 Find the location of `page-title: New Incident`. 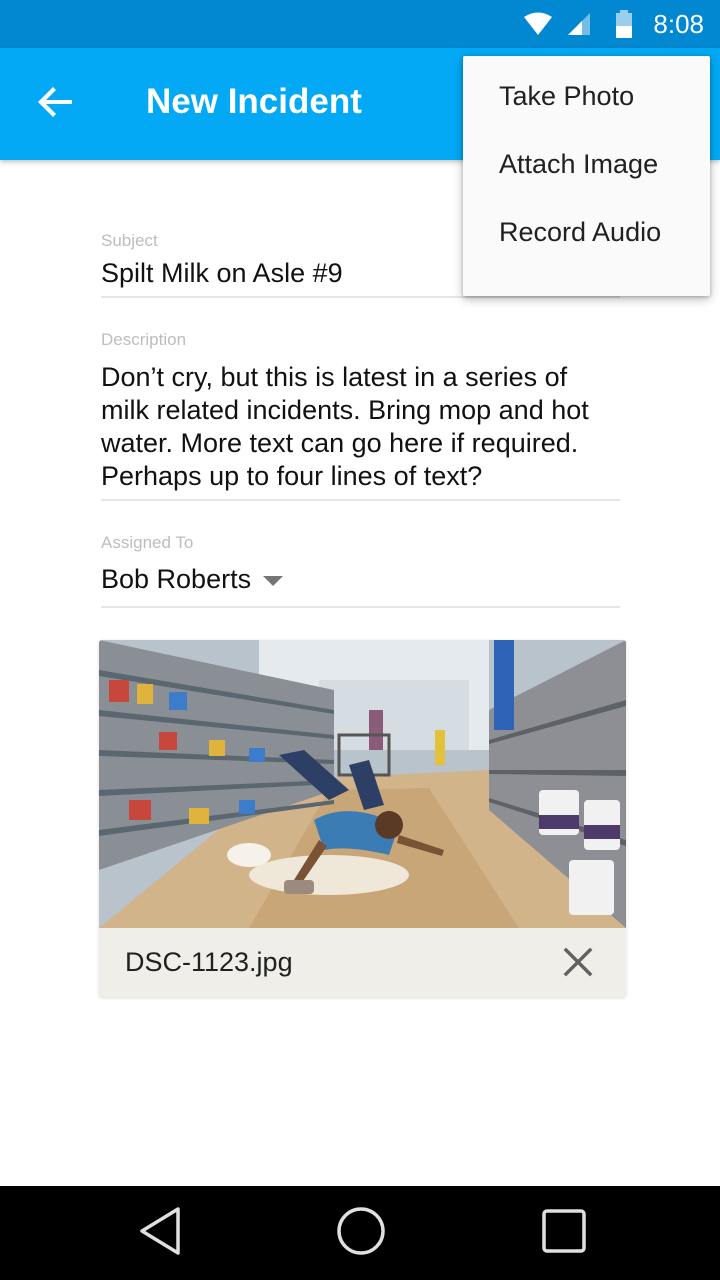

page-title: New Incident is located at coordinates (254, 101).